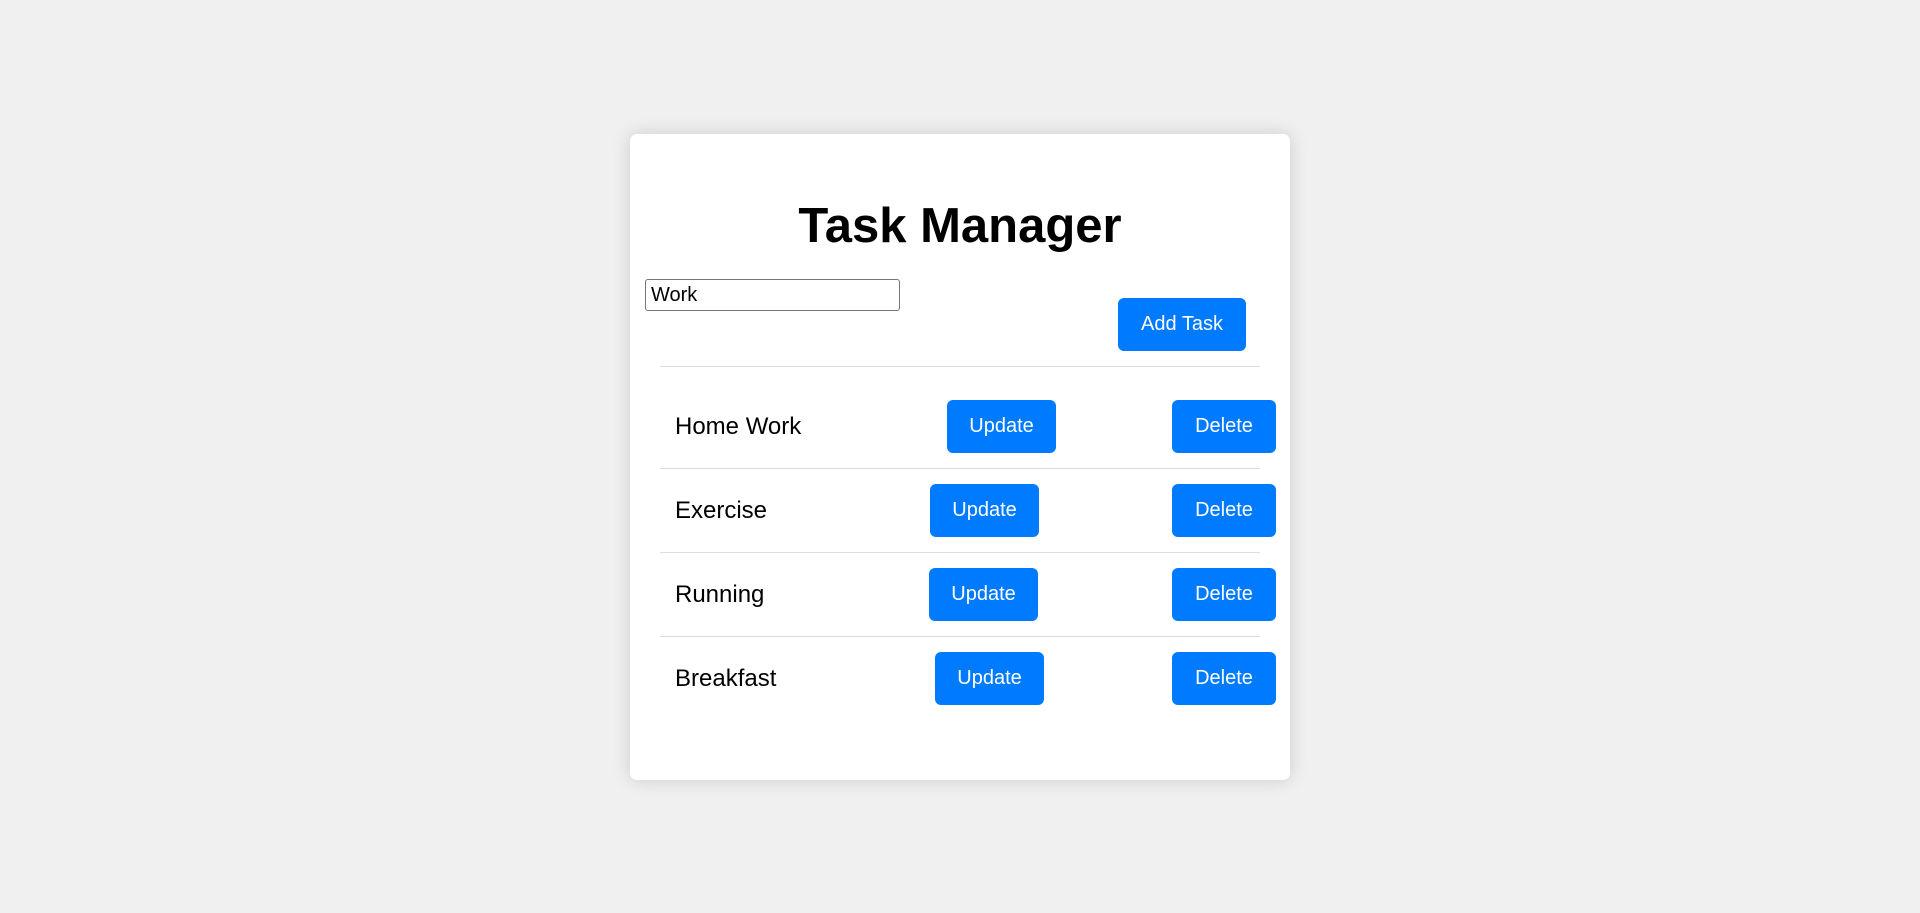  Describe the element at coordinates (1182, 324) in the screenshot. I see `add-task-button: Add Task` at that location.